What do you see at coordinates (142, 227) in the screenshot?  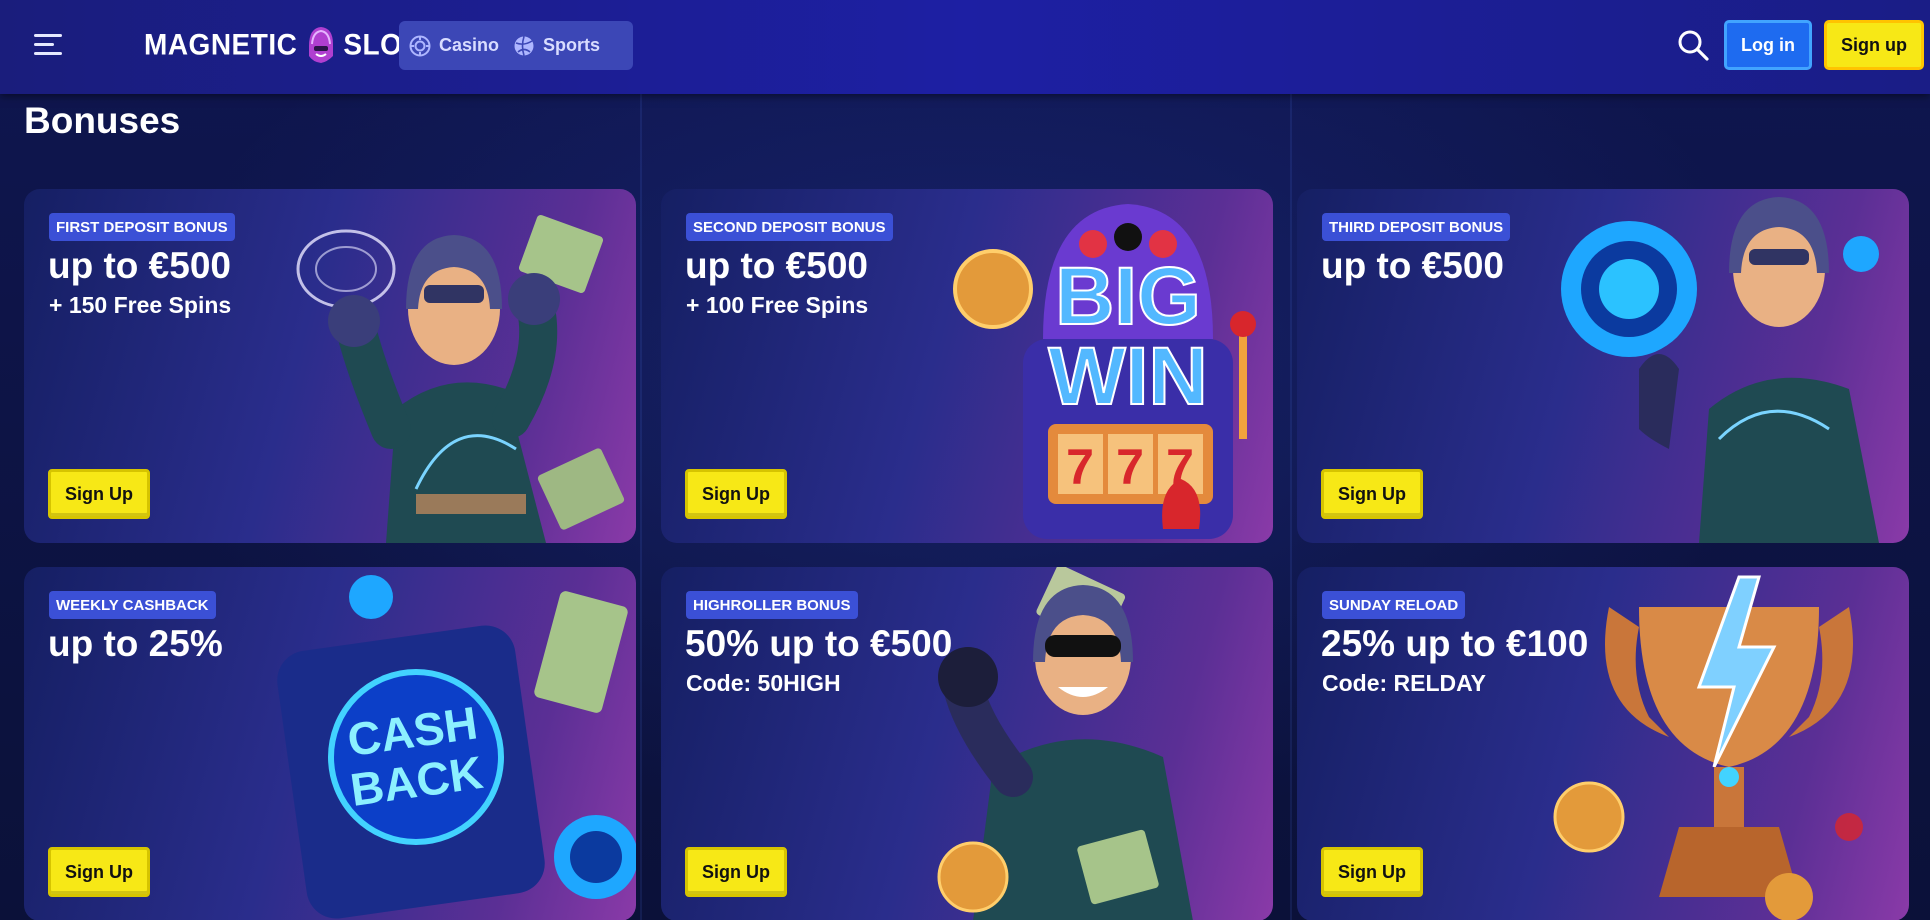 I see `bonus-badge: FIRST DEPOSIT BONUS` at bounding box center [142, 227].